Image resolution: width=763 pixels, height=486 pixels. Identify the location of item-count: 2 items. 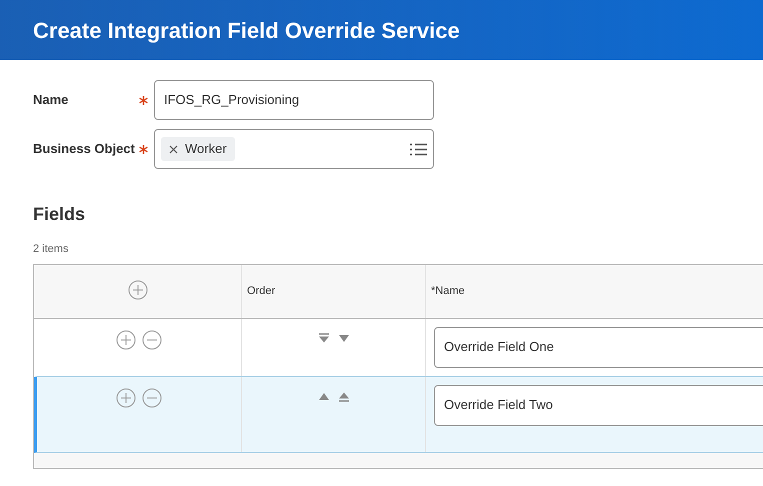
(51, 249).